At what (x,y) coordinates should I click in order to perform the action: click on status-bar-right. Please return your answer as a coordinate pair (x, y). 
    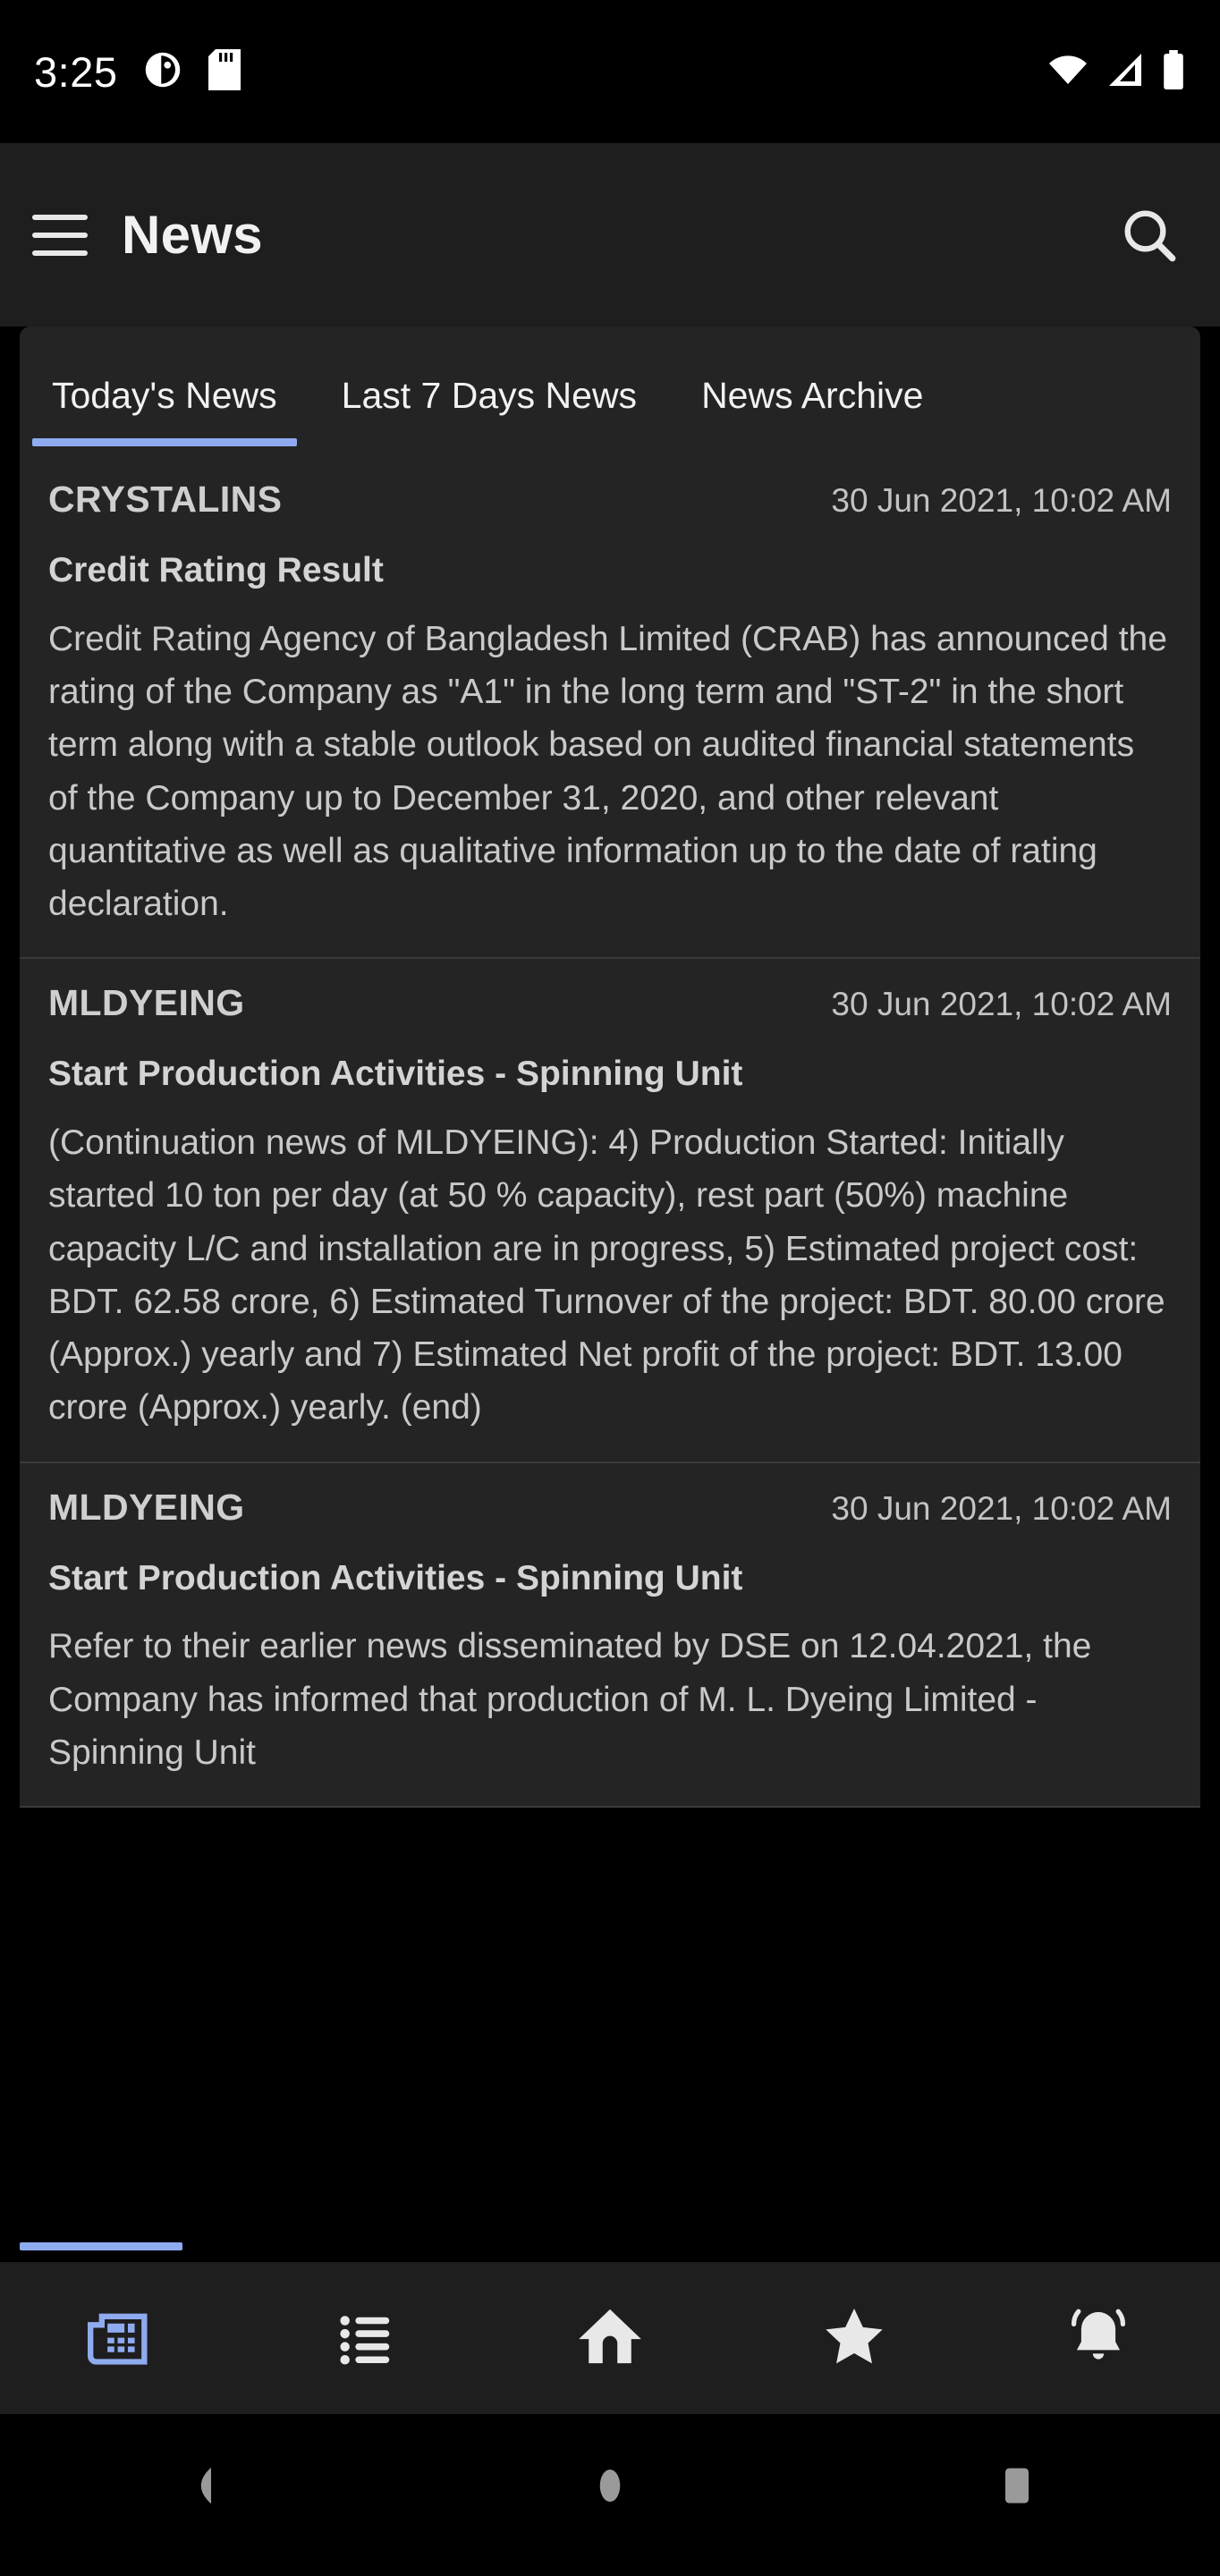
    Looking at the image, I should click on (1116, 71).